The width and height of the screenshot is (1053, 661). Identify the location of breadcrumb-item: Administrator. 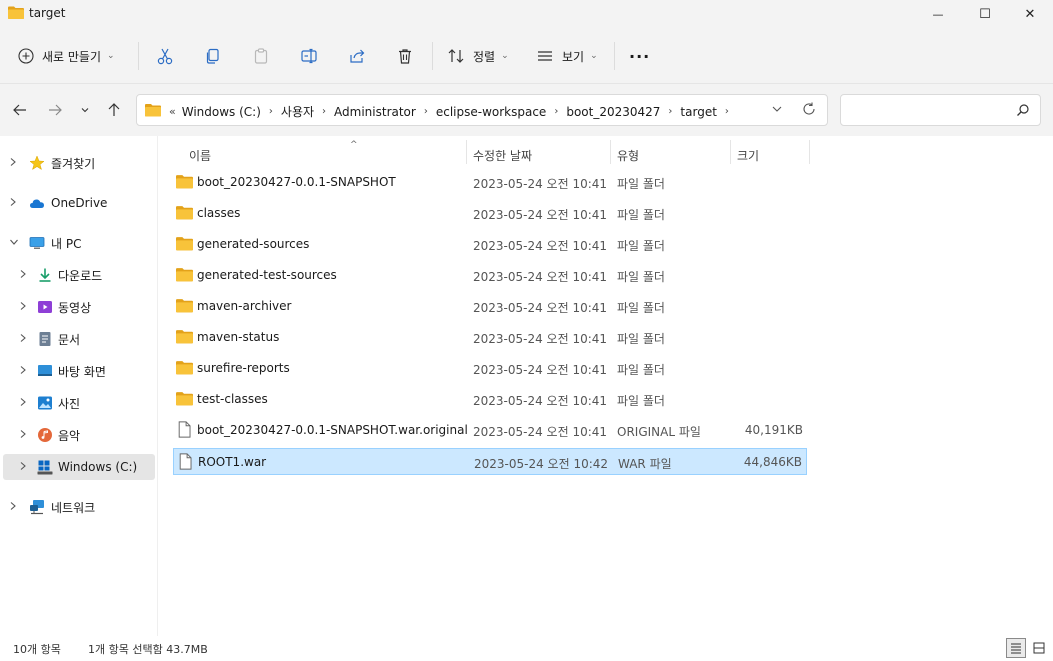
(375, 112).